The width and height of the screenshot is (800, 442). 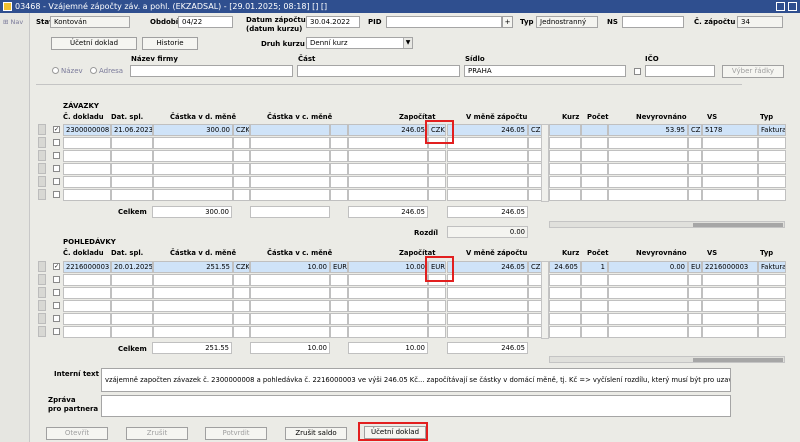 What do you see at coordinates (648, 267) in the screenshot?
I see `cell-nevyrovnano: 0.00` at bounding box center [648, 267].